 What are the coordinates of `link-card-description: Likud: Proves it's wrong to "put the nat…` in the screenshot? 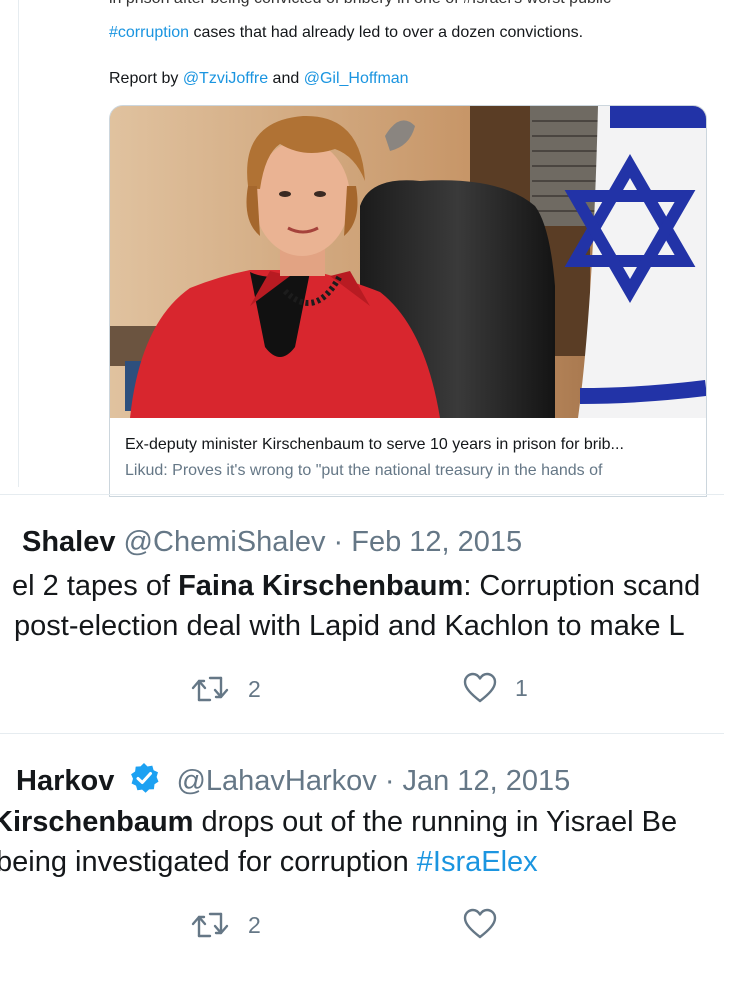 It's located at (364, 470).